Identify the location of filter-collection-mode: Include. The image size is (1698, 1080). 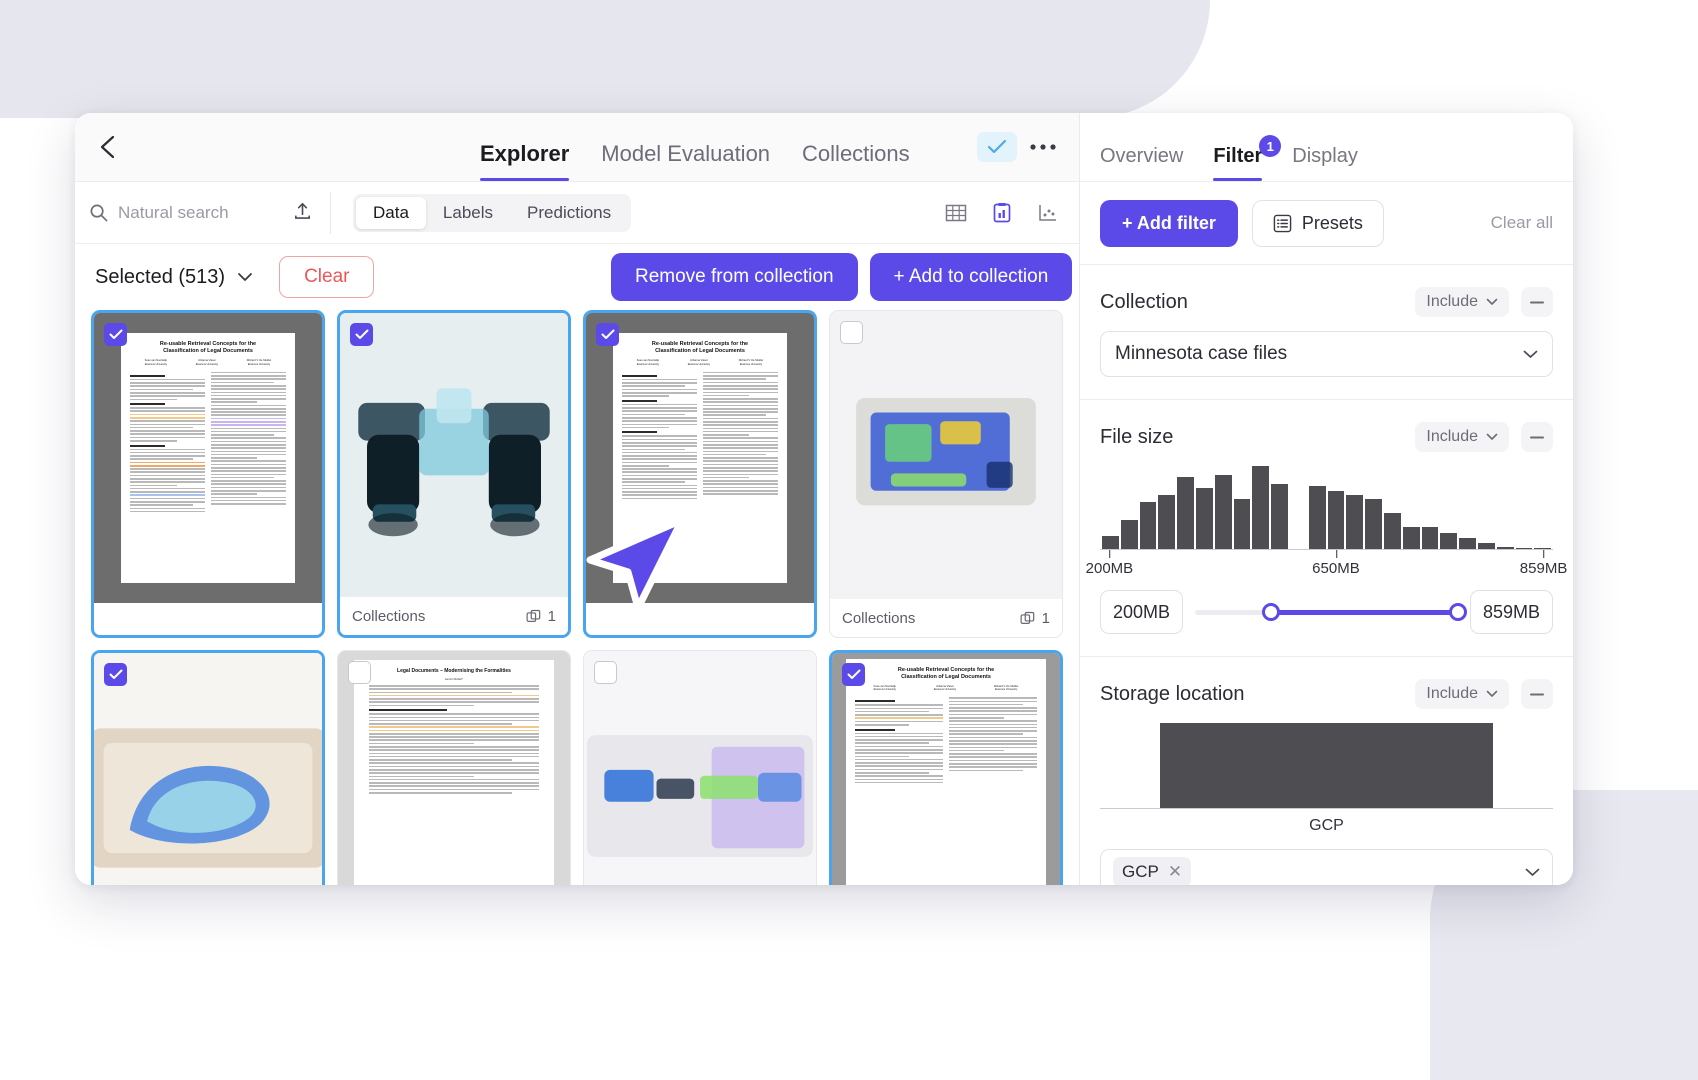
(1462, 302).